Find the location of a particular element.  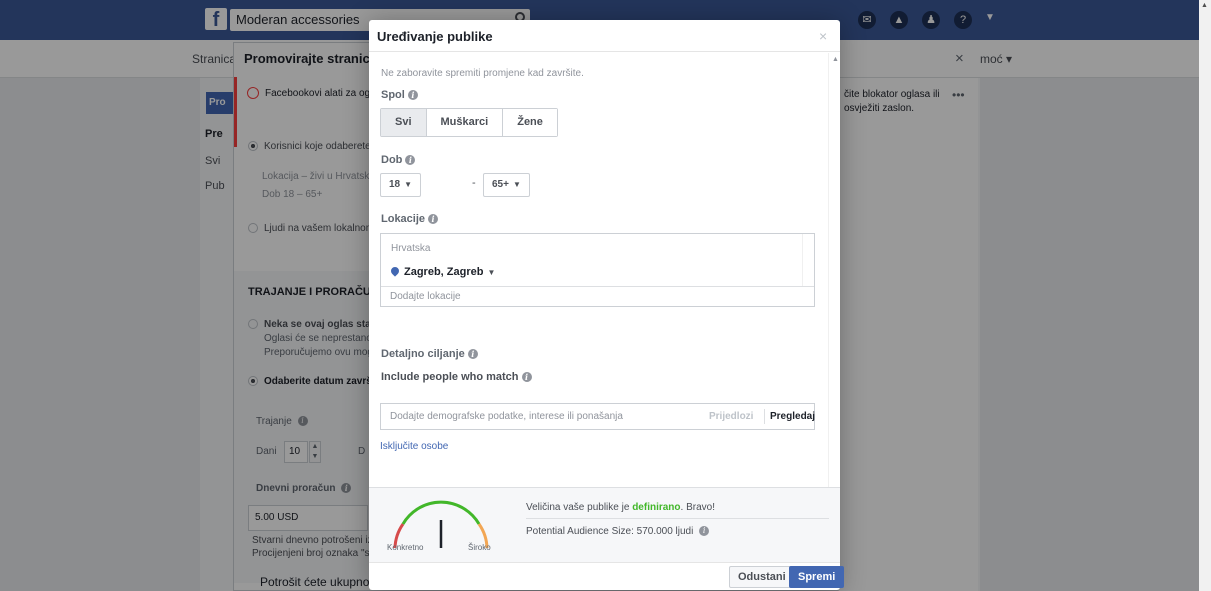

modal-title: Uređivanje publike is located at coordinates (435, 36).